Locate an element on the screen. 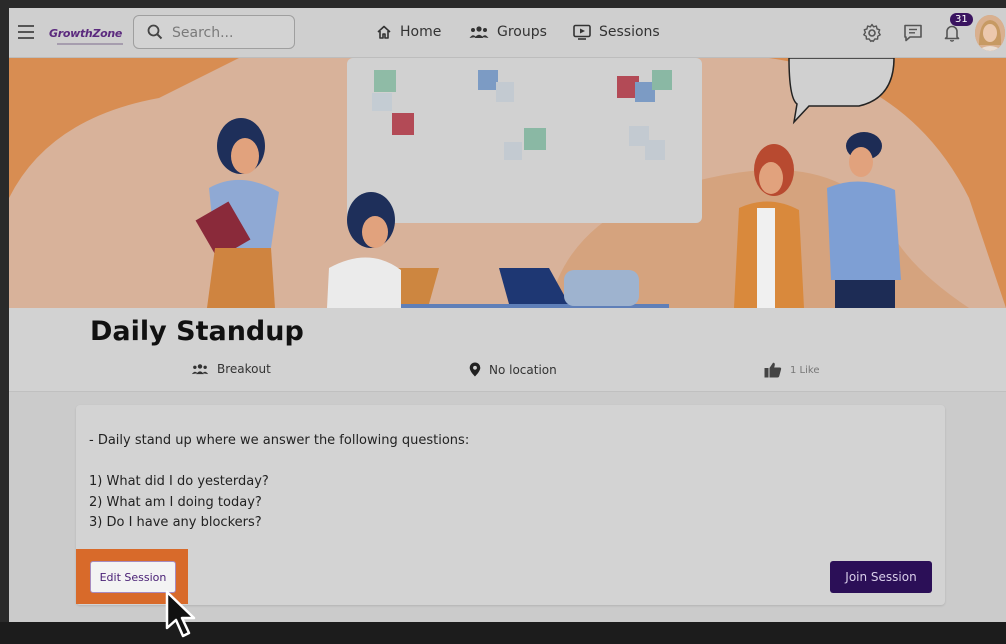 This screenshot has width=1006, height=644. top-navigation-bar: GrowthZone Home Gro is located at coordinates (507, 33).